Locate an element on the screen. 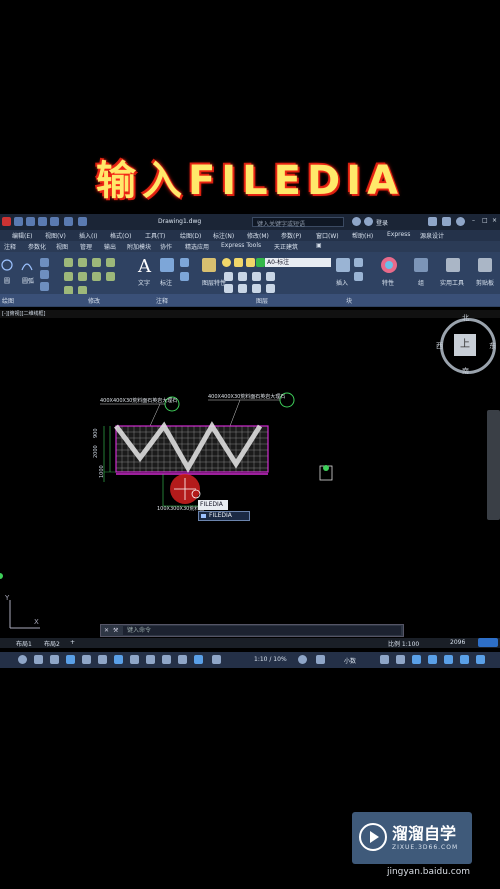 Image resolution: width=500 pixels, height=889 pixels. search-icon is located at coordinates (356, 221).